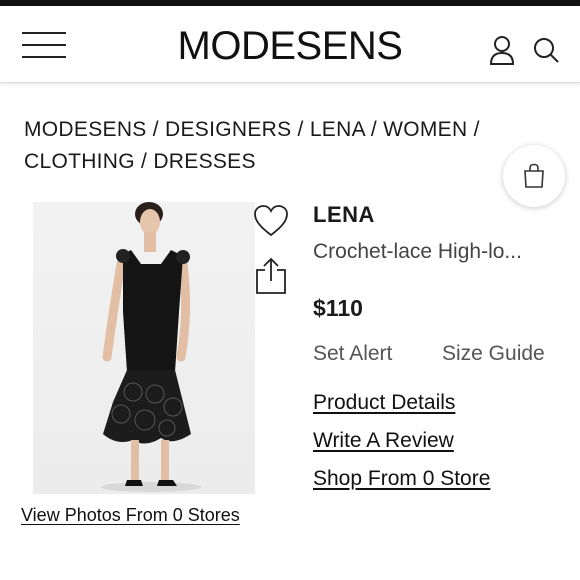 The image size is (580, 580). Describe the element at coordinates (546, 51) in the screenshot. I see `search-icon` at that location.